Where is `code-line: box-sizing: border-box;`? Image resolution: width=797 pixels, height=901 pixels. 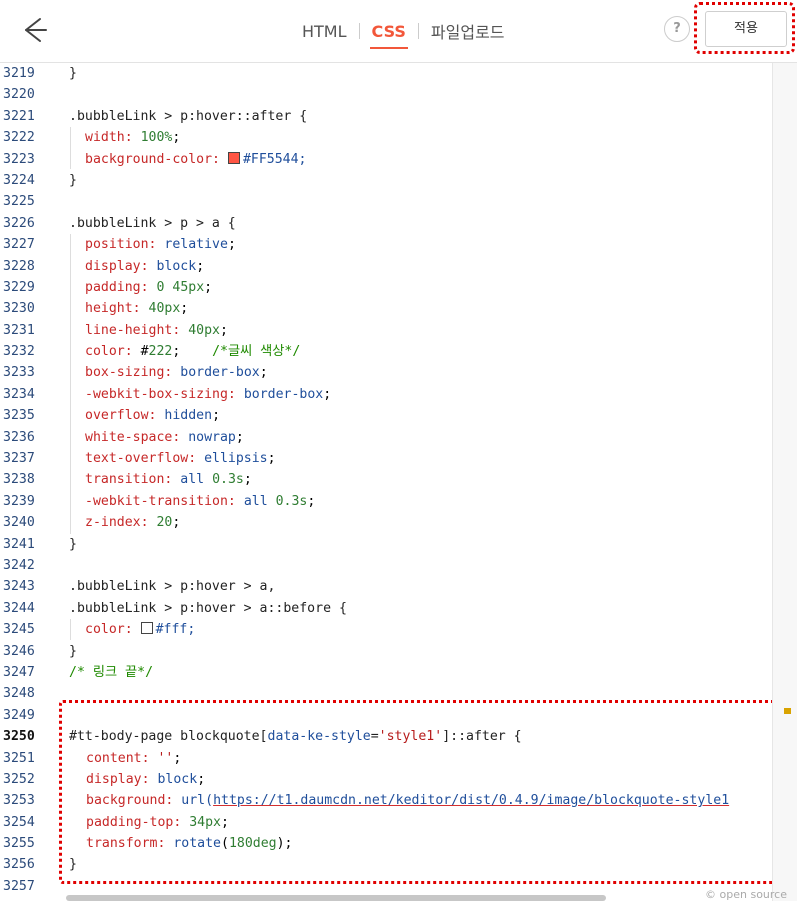 code-line: box-sizing: border-box; is located at coordinates (412, 372).